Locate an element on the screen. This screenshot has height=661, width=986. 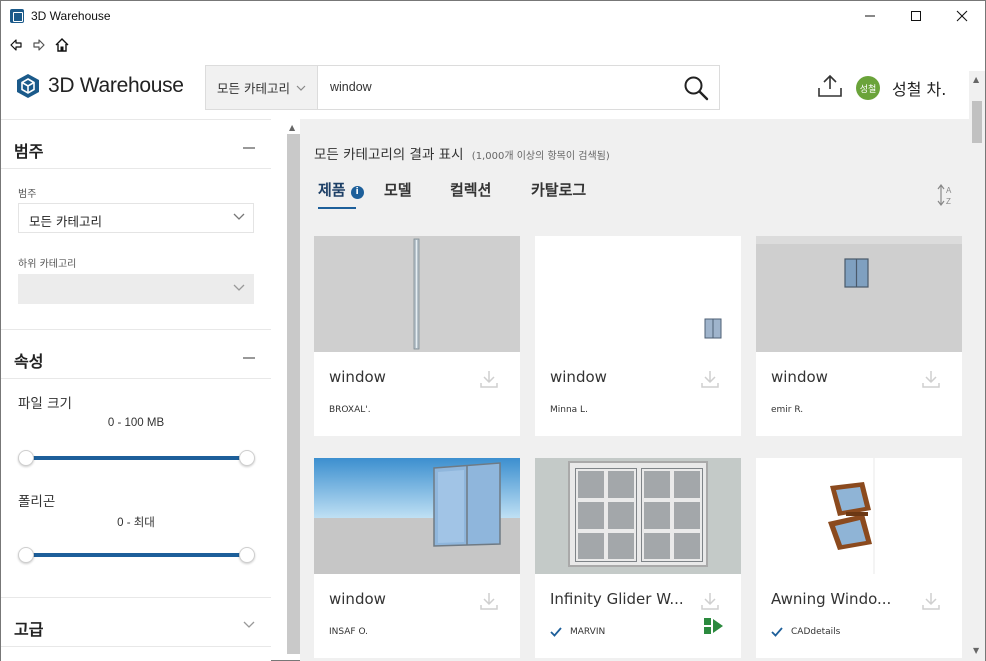
sort-button: A Z is located at coordinates (946, 197).